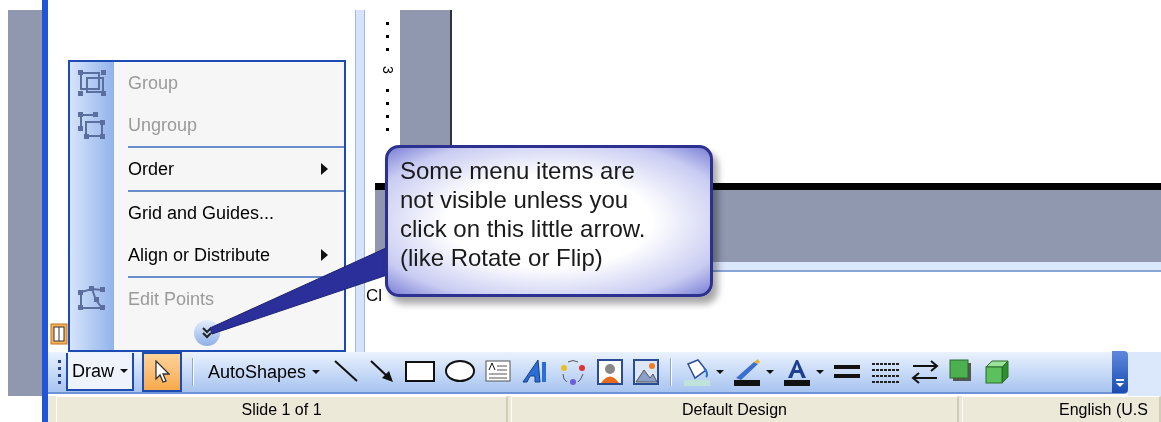 This screenshot has width=1161, height=422. What do you see at coordinates (360, 181) in the screenshot?
I see `pane-splitter` at bounding box center [360, 181].